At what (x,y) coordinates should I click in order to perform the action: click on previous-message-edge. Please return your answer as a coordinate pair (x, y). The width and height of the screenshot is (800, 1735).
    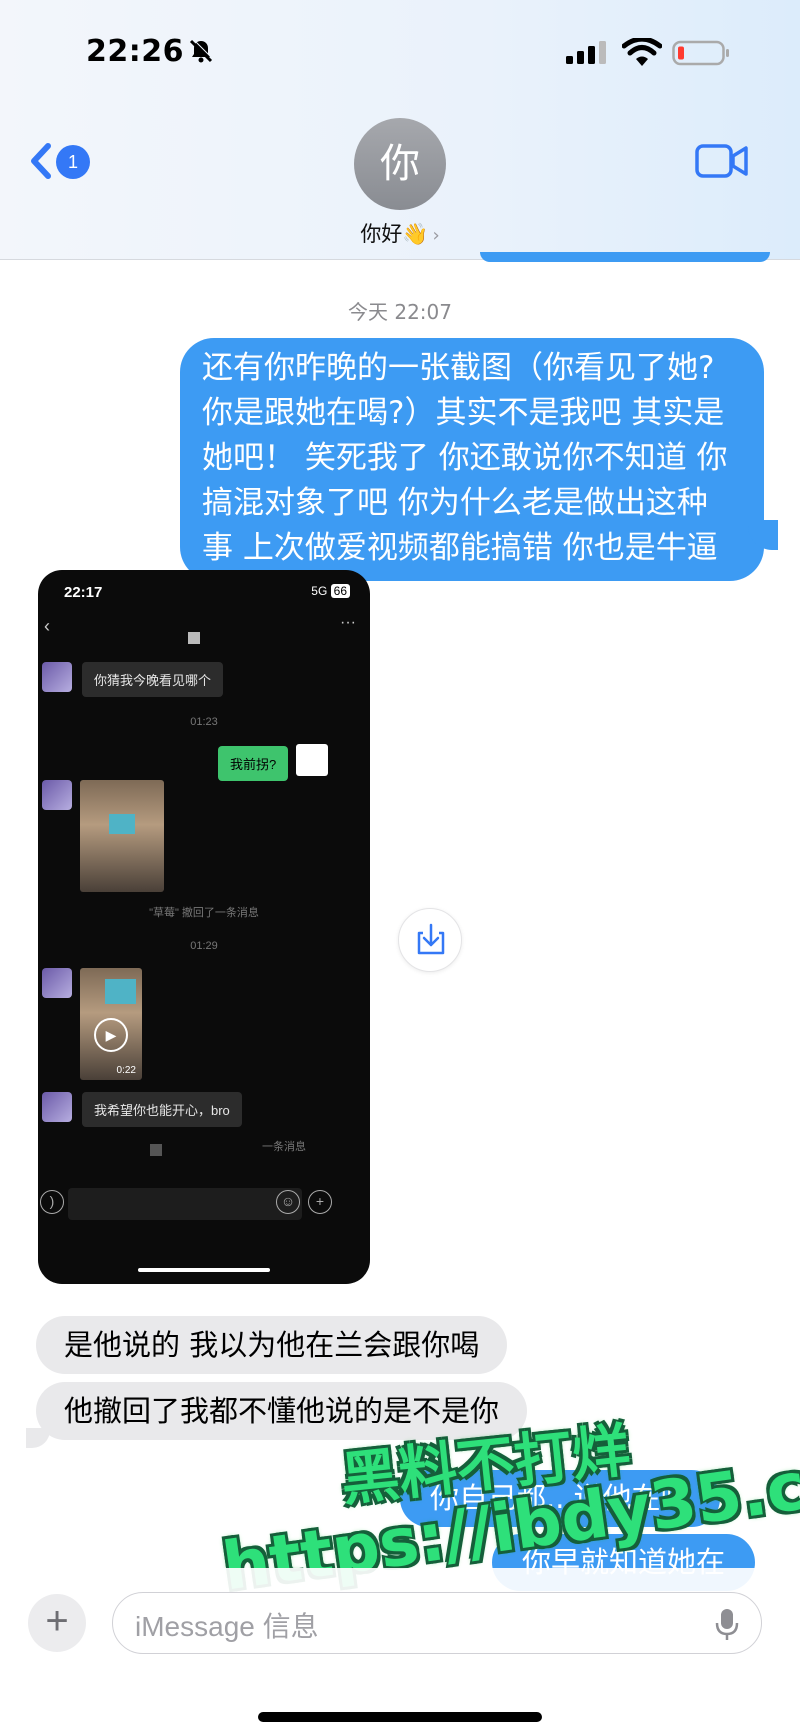
    Looking at the image, I should click on (625, 257).